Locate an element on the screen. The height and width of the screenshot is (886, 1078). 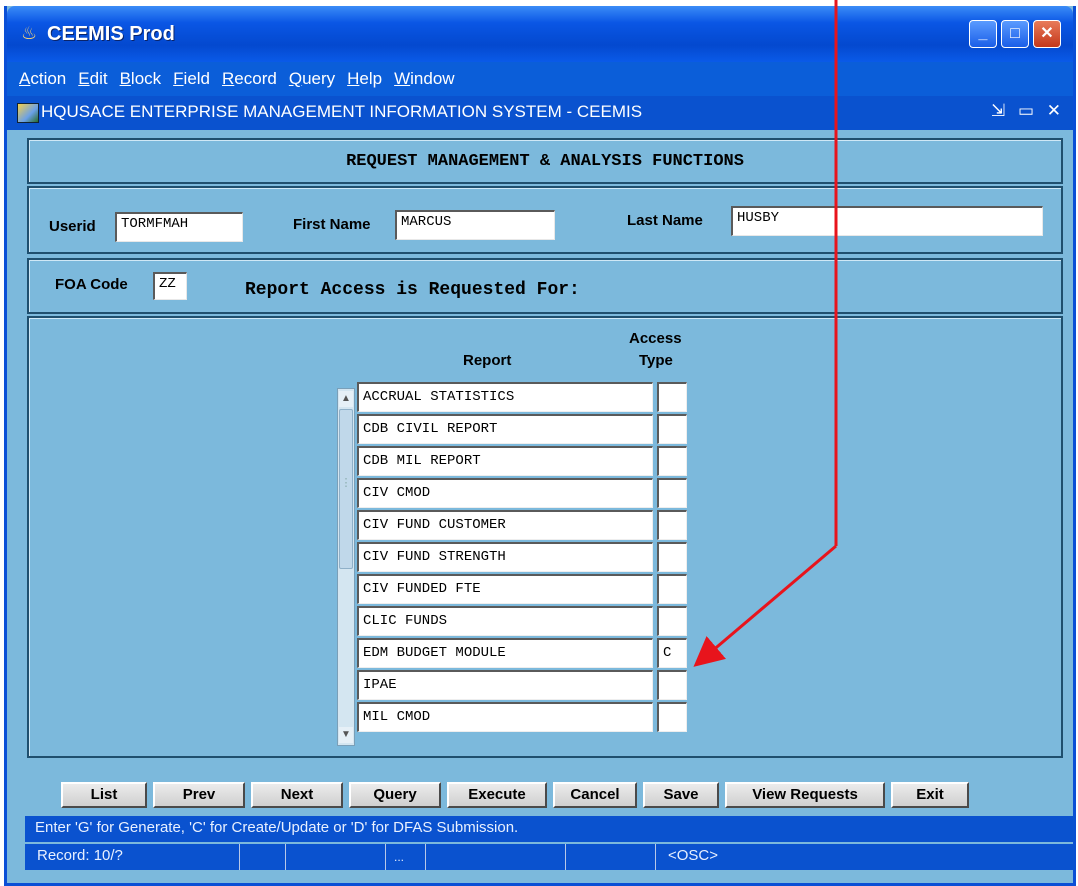
menu-query: Query is located at coordinates (312, 79).